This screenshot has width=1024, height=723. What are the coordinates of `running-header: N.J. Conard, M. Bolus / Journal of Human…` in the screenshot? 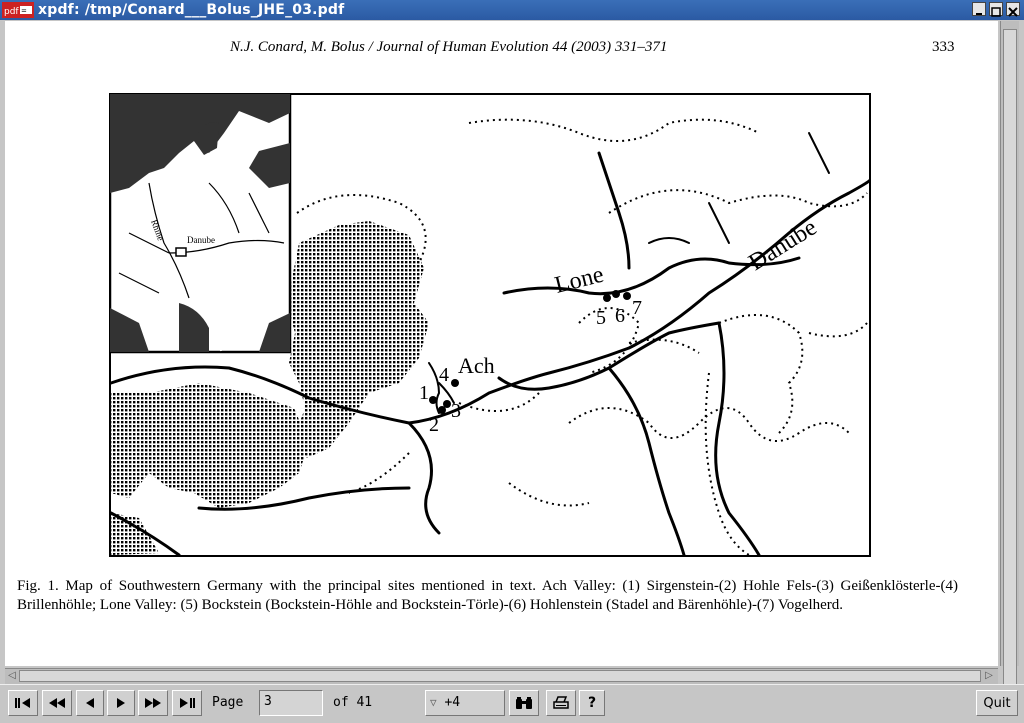 It's located at (448, 47).